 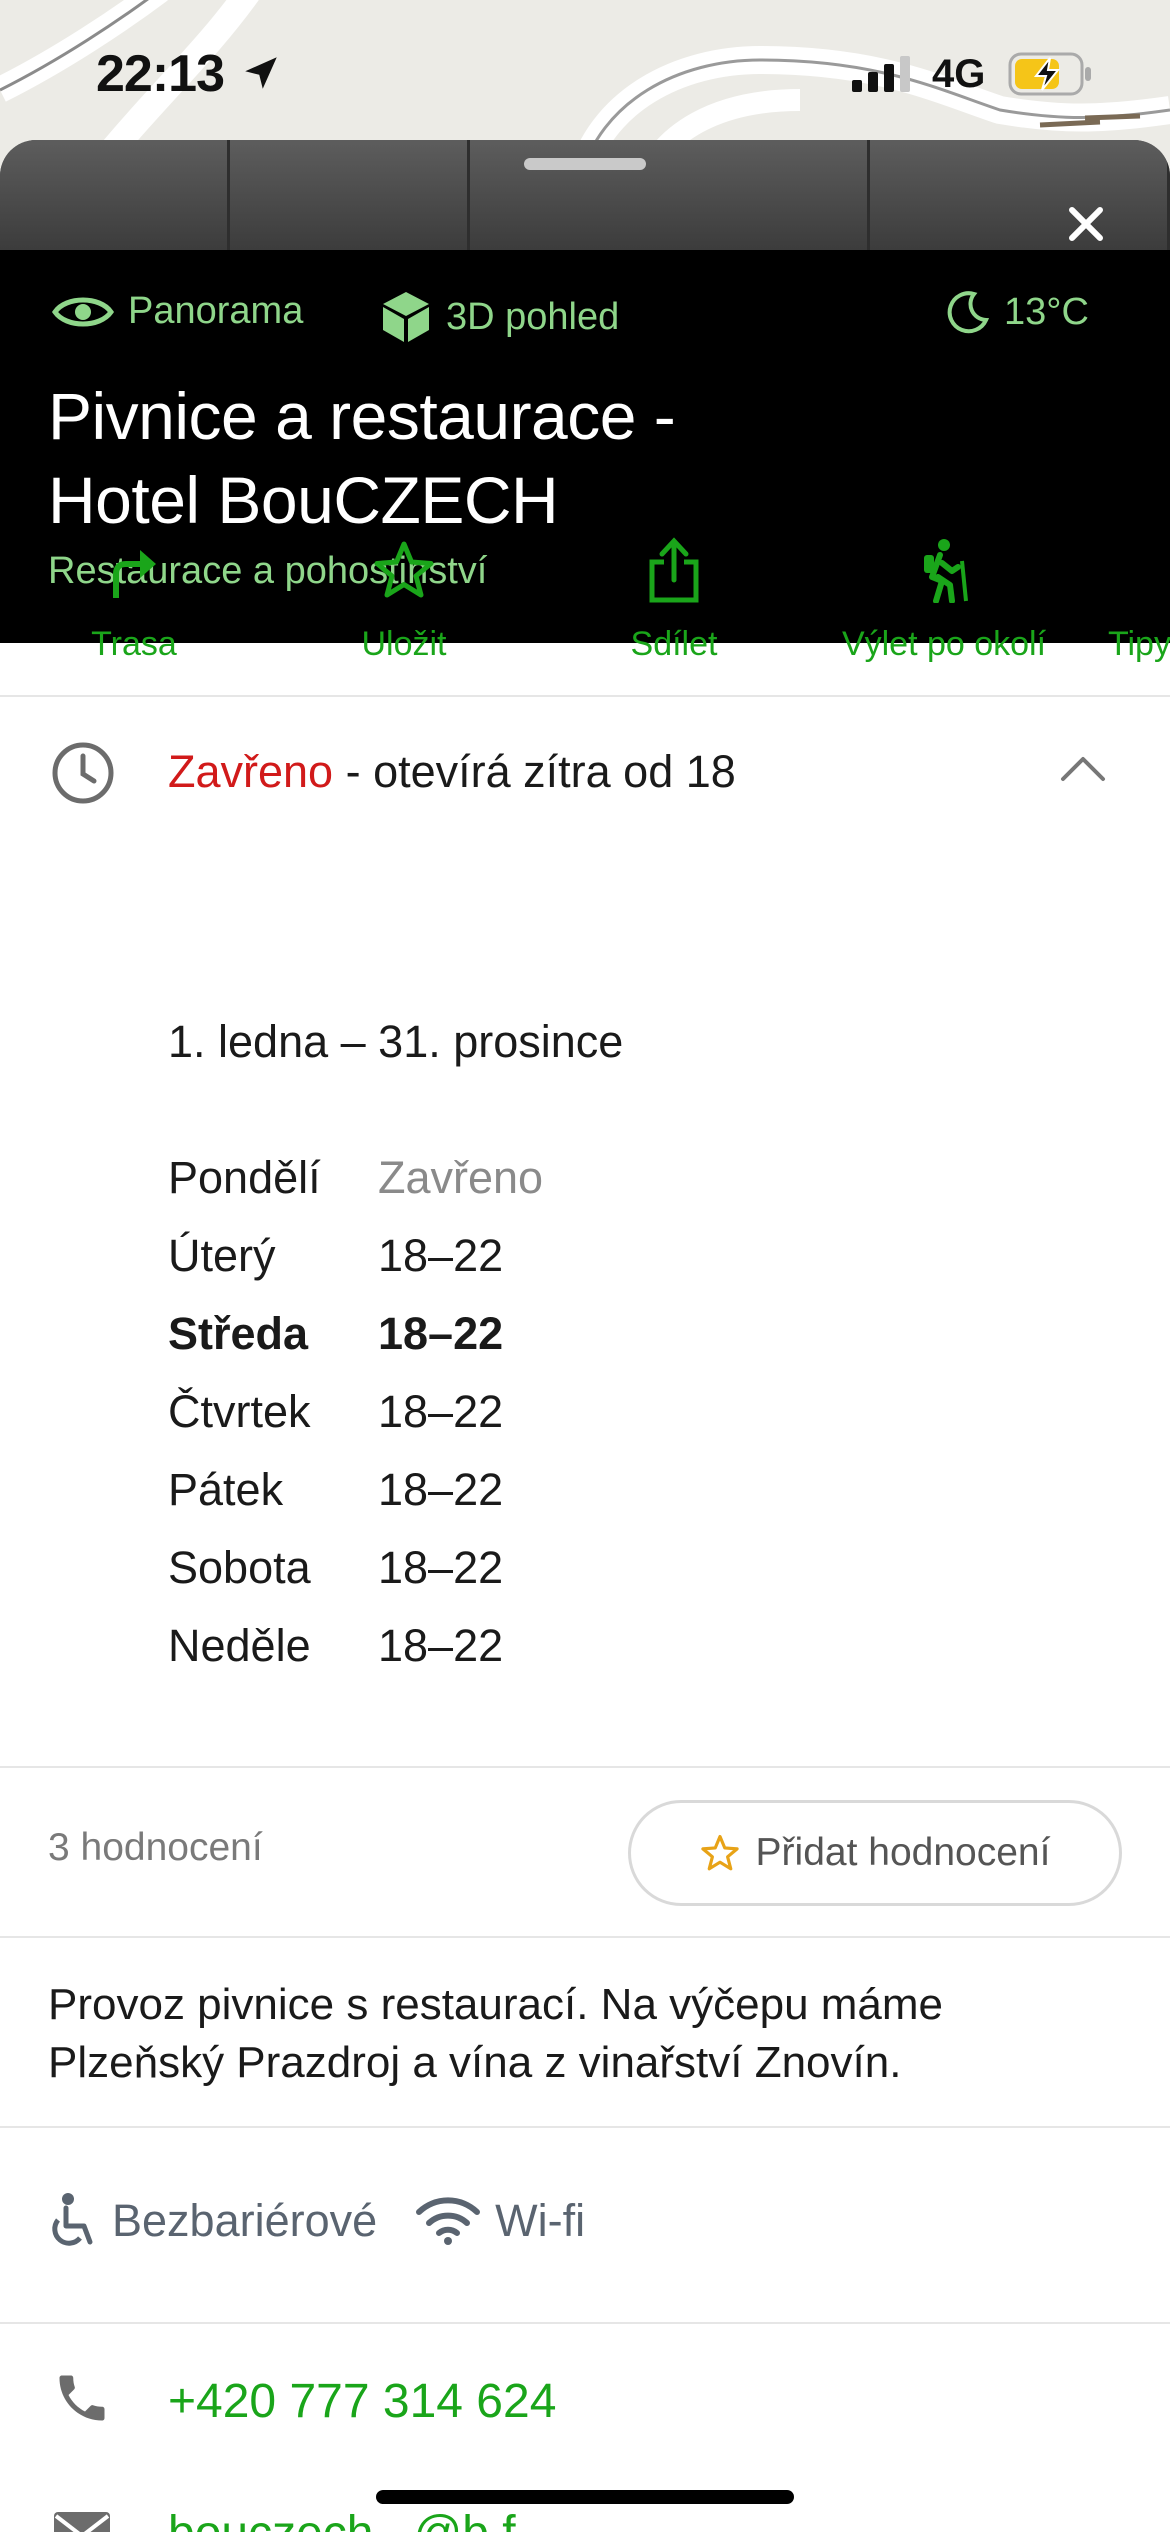 I want to click on cube-icon, so click(x=406, y=317).